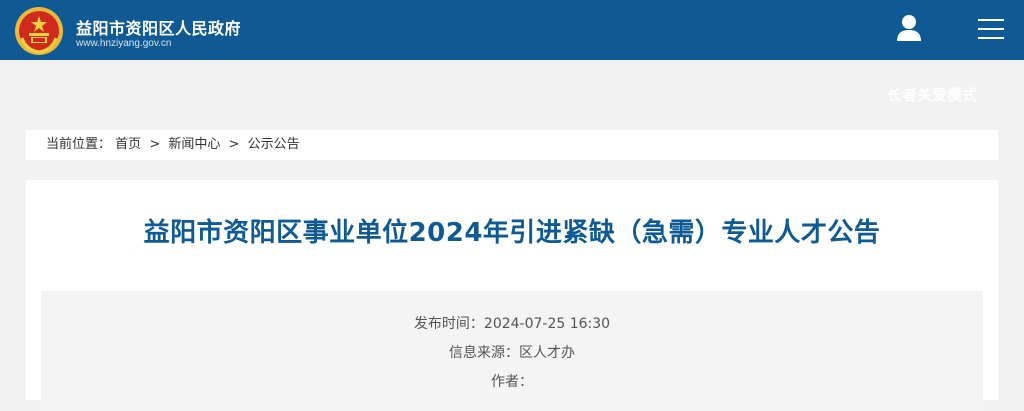 The image size is (1024, 411). I want to click on info-source: 信息来源：区人才办, so click(512, 352).